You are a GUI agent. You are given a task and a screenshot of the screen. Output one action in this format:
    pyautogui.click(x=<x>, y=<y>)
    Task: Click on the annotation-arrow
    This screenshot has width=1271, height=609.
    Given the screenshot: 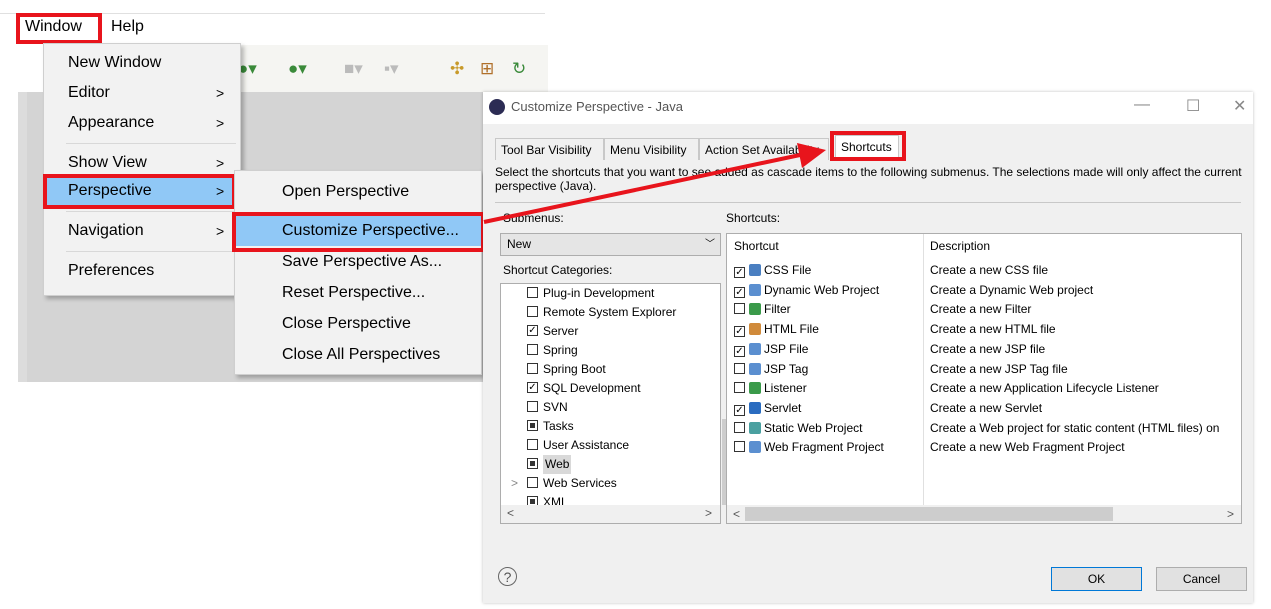 What is the action you would take?
    pyautogui.click(x=654, y=183)
    